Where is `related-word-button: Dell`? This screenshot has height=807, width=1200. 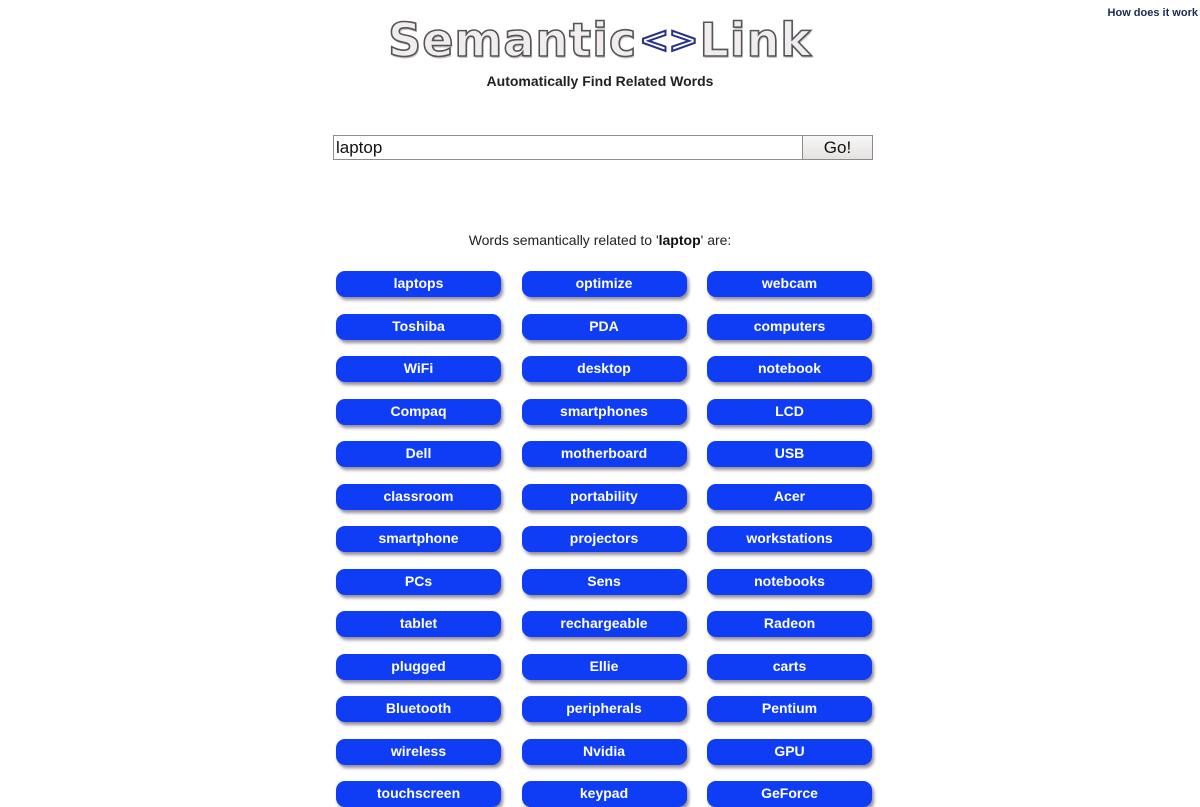
related-word-button: Dell is located at coordinates (418, 454).